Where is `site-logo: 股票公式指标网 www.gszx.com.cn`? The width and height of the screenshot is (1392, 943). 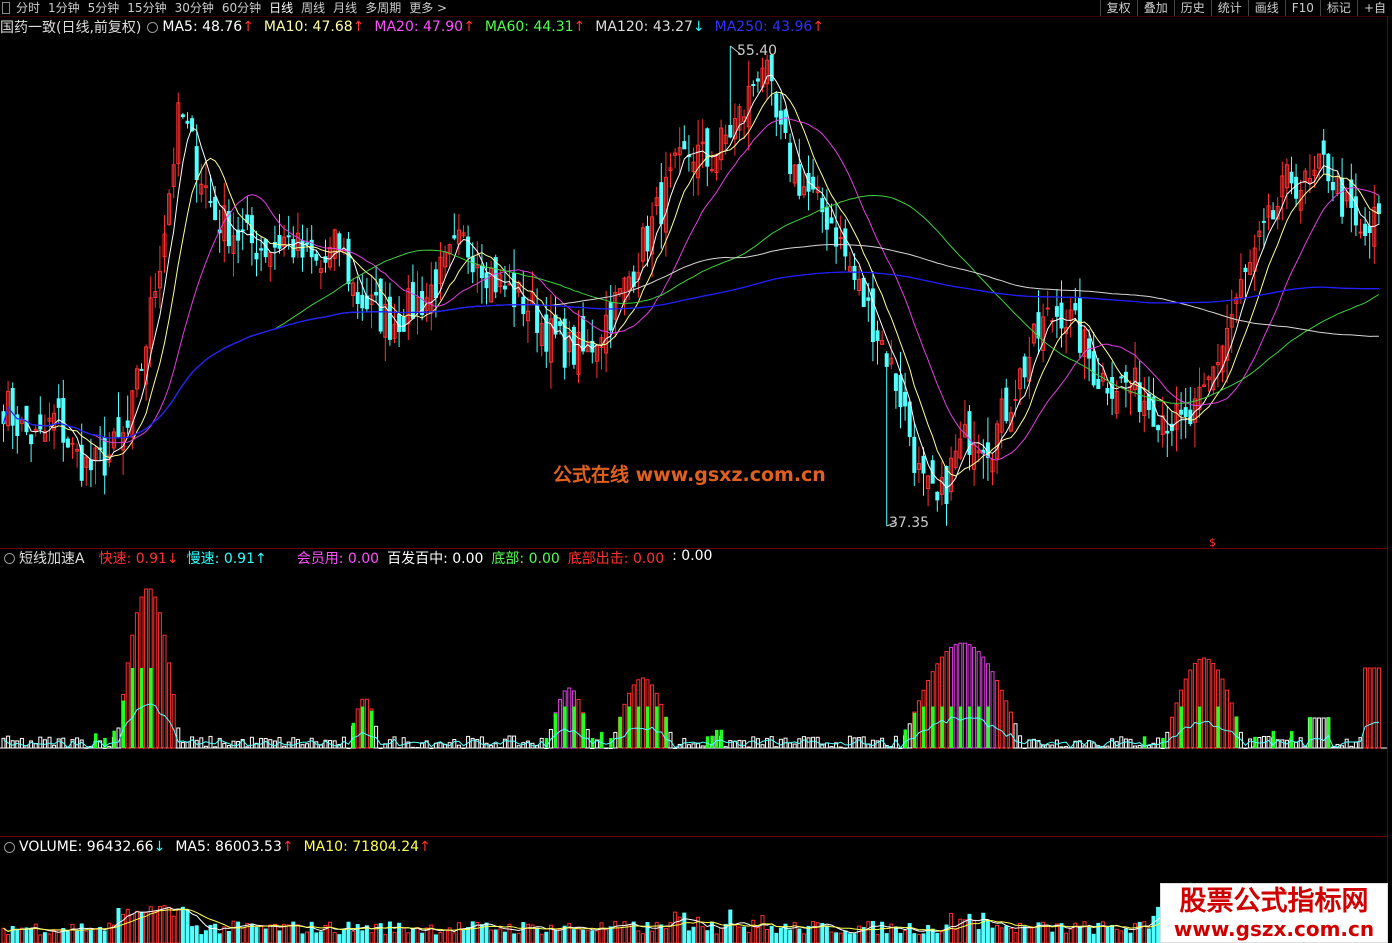
site-logo: 股票公式指标网 www.gszx.com.cn is located at coordinates (1274, 913).